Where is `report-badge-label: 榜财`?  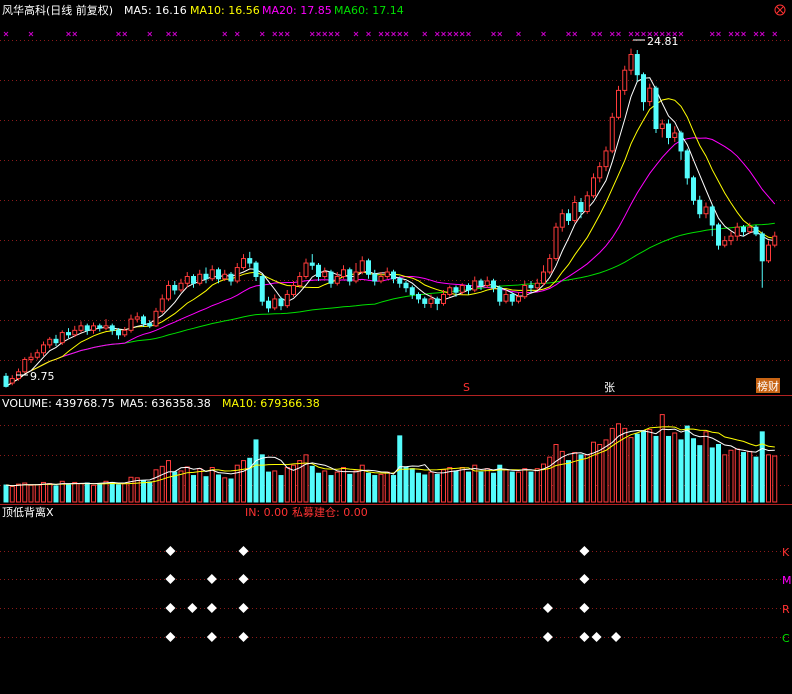 report-badge-label: 榜财 is located at coordinates (768, 386).